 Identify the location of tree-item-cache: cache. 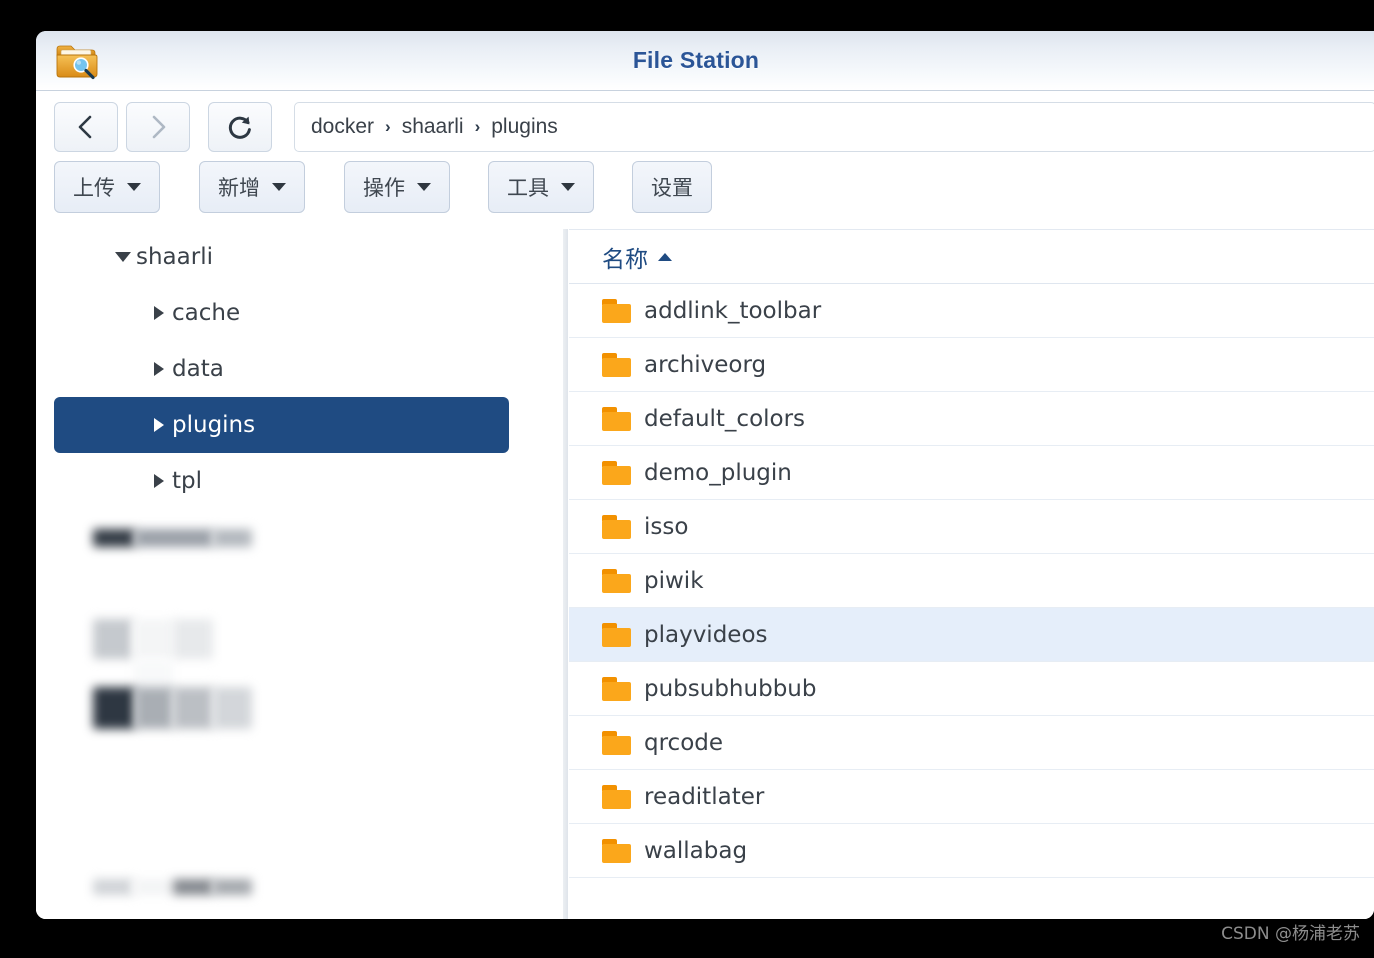
(327, 313).